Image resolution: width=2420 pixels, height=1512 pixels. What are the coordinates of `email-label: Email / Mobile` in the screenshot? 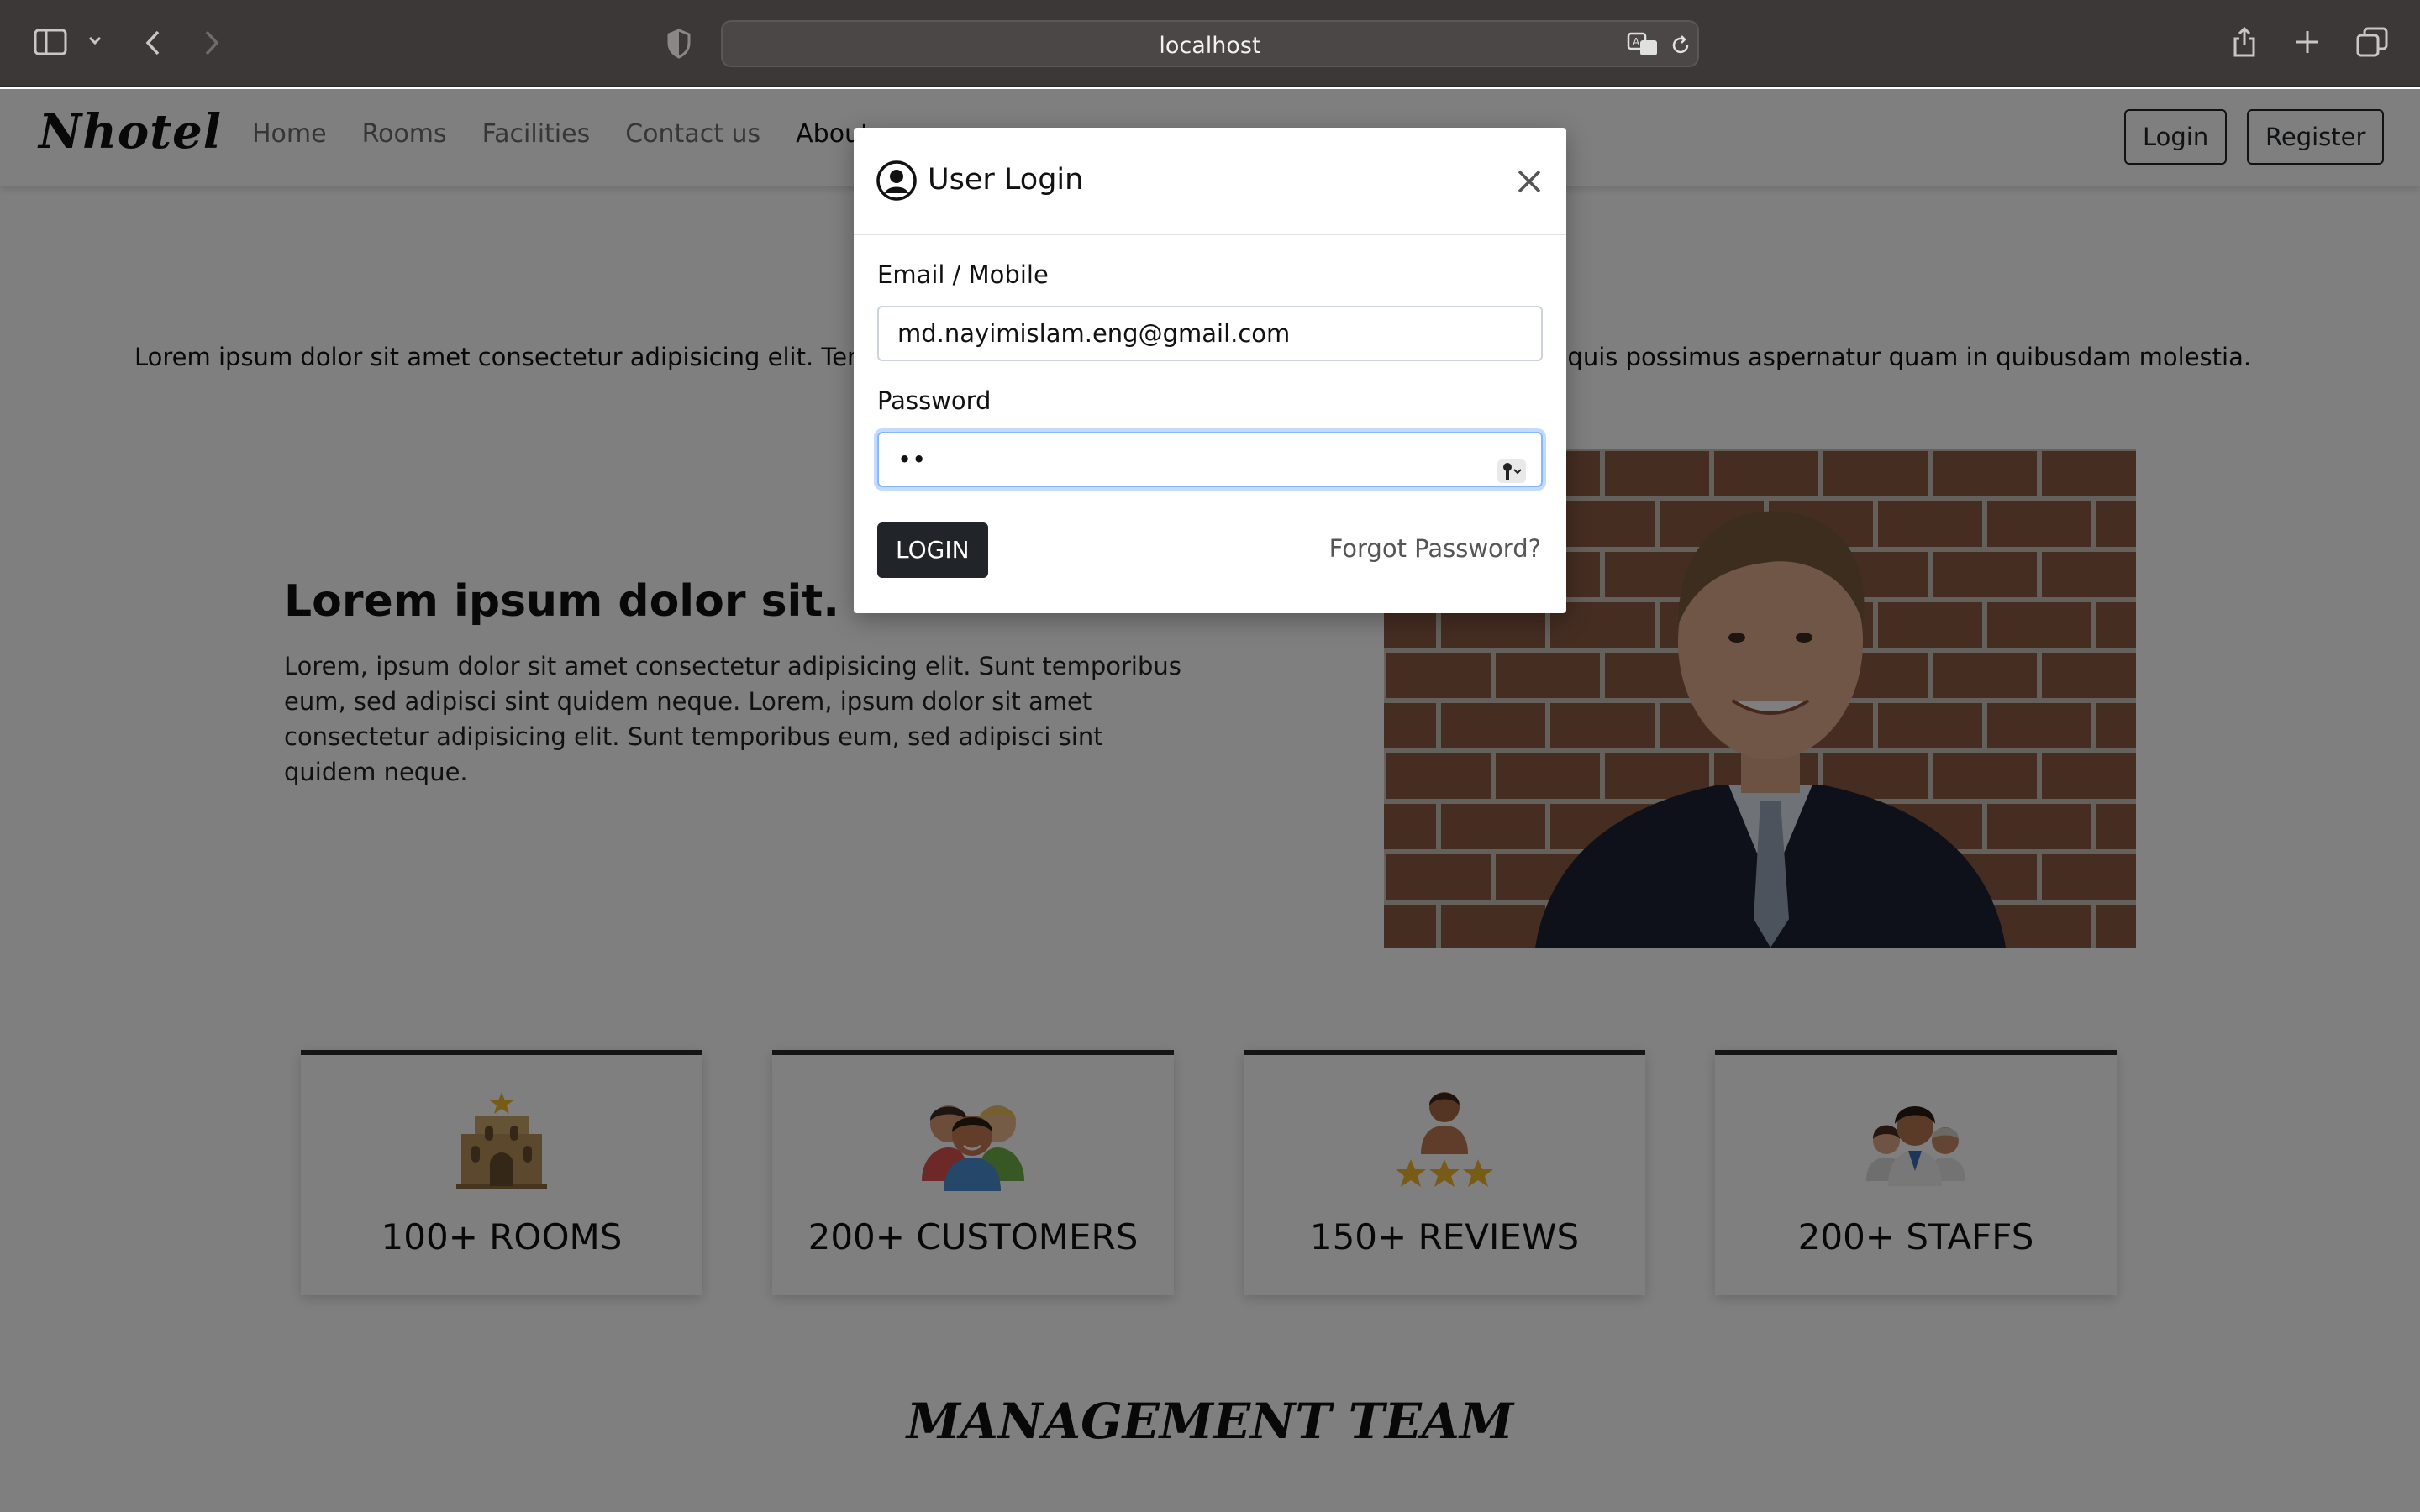 It's located at (963, 274).